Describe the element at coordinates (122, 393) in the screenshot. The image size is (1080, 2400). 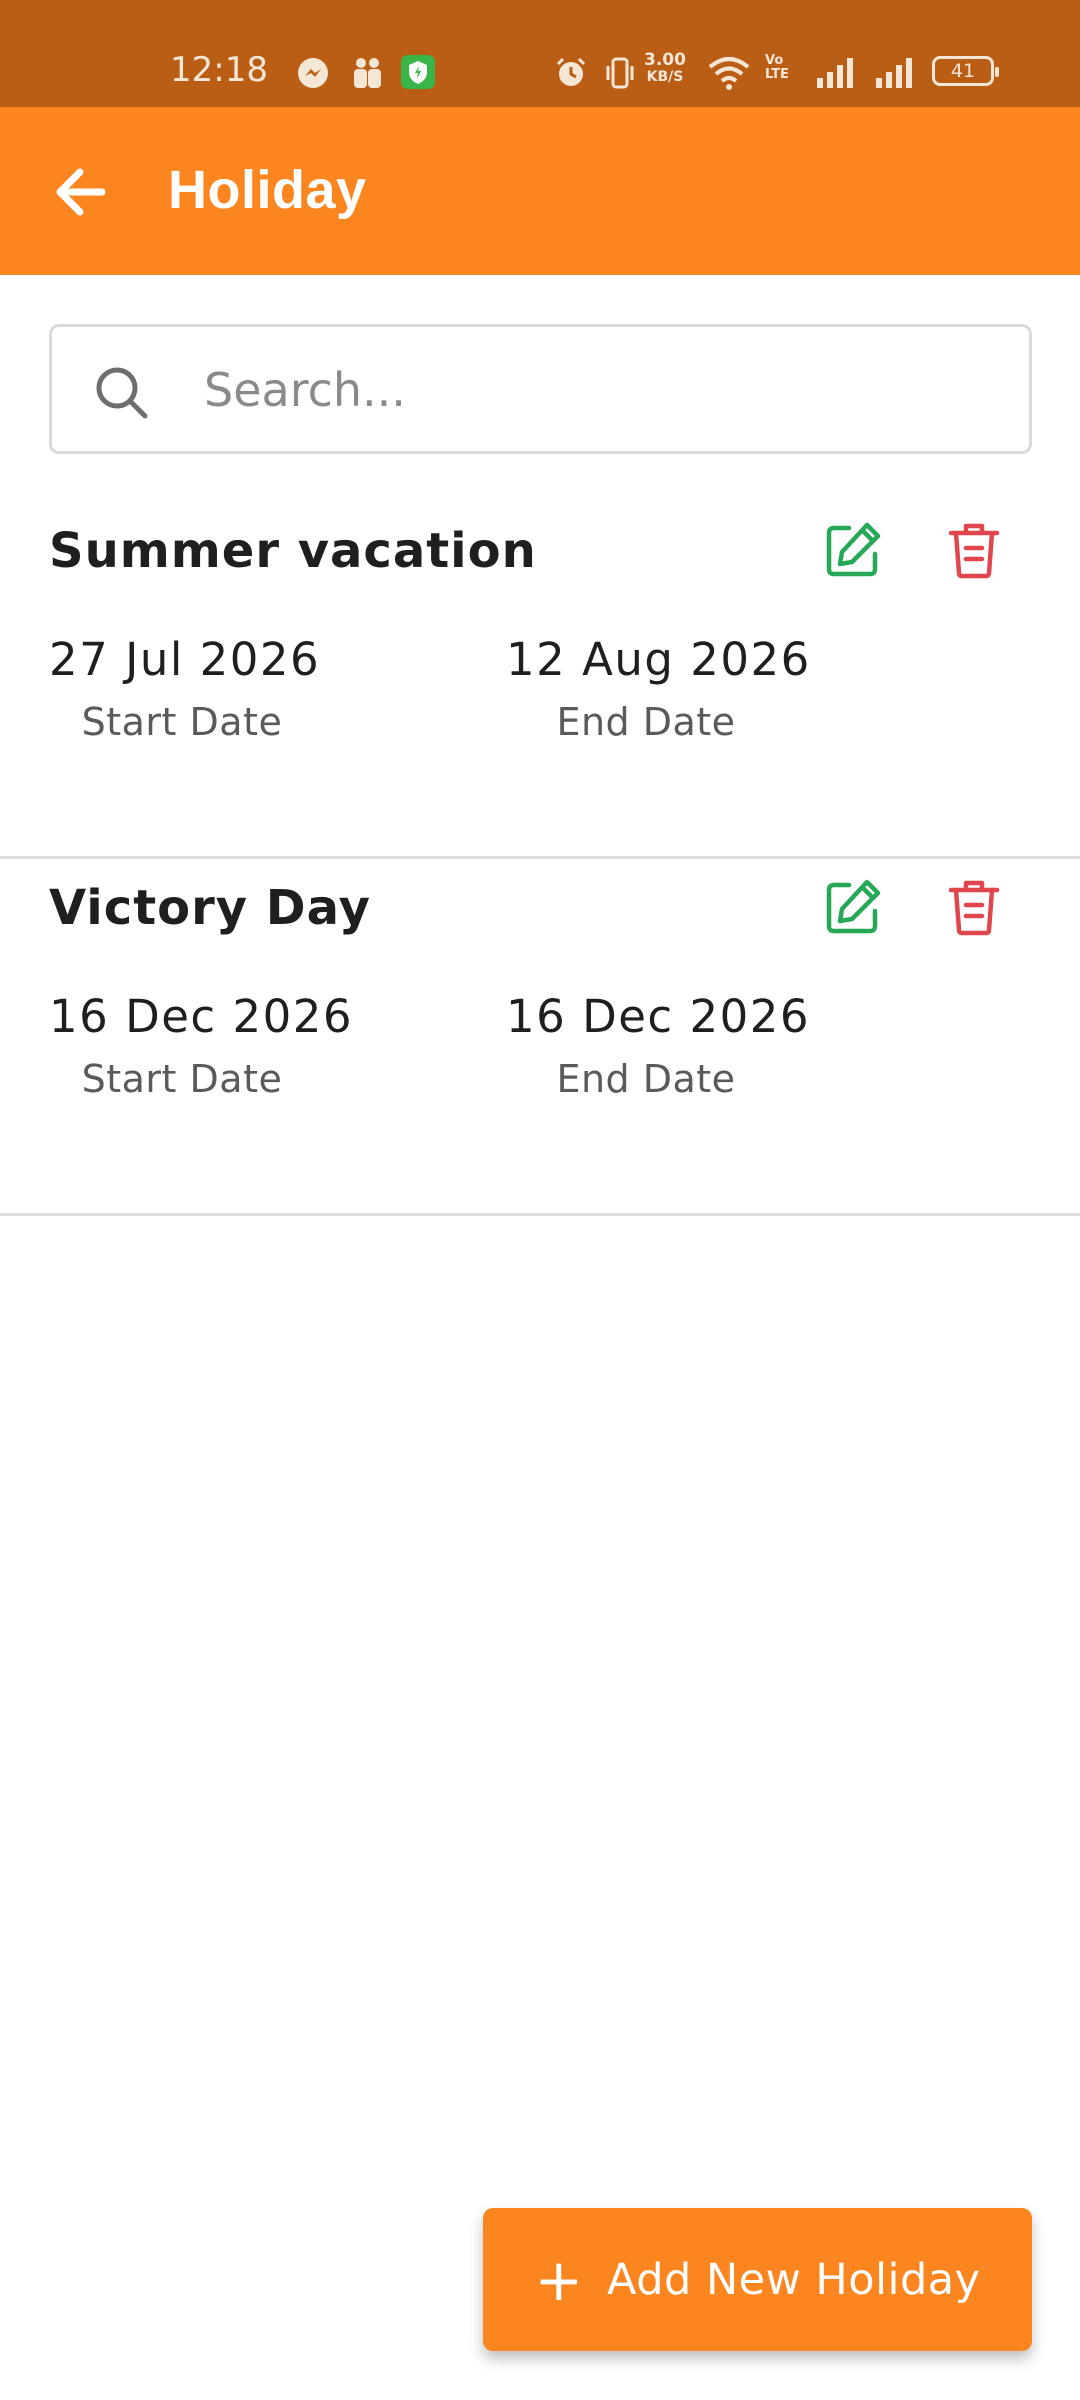
I see `search-icon` at that location.